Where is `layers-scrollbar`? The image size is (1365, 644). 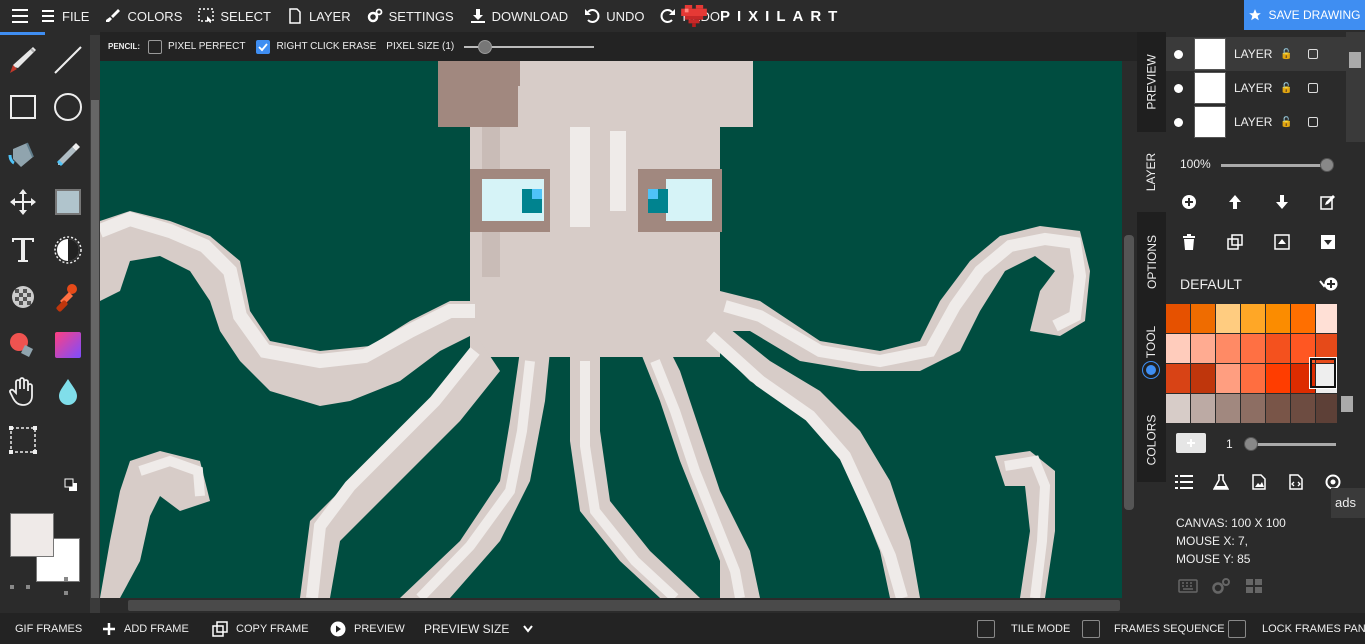 layers-scrollbar is located at coordinates (1355, 87).